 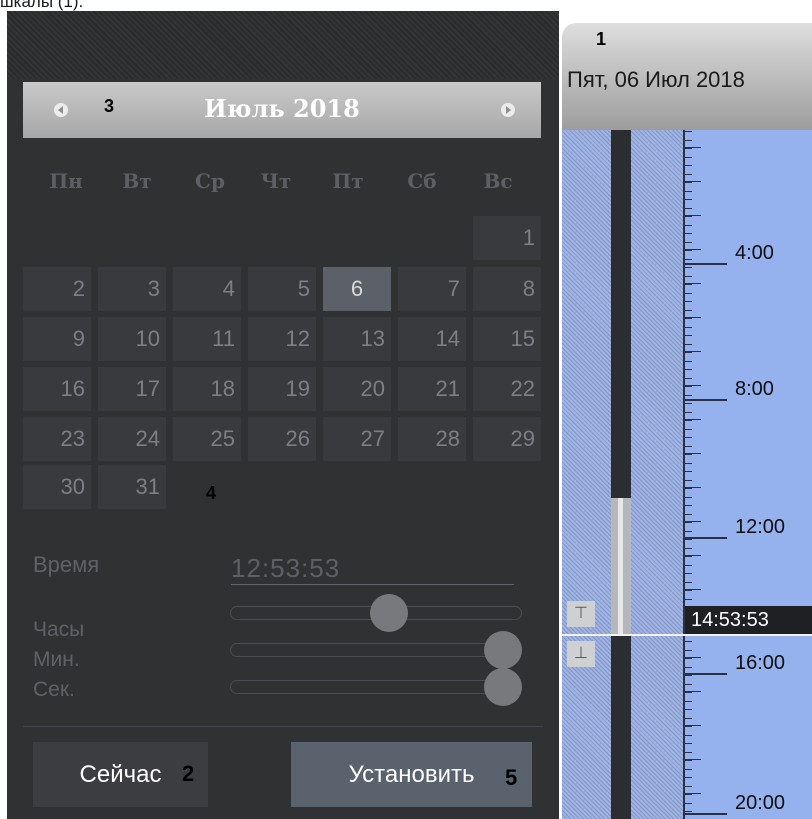 What do you see at coordinates (57, 339) in the screenshot?
I see `day-cell: 9` at bounding box center [57, 339].